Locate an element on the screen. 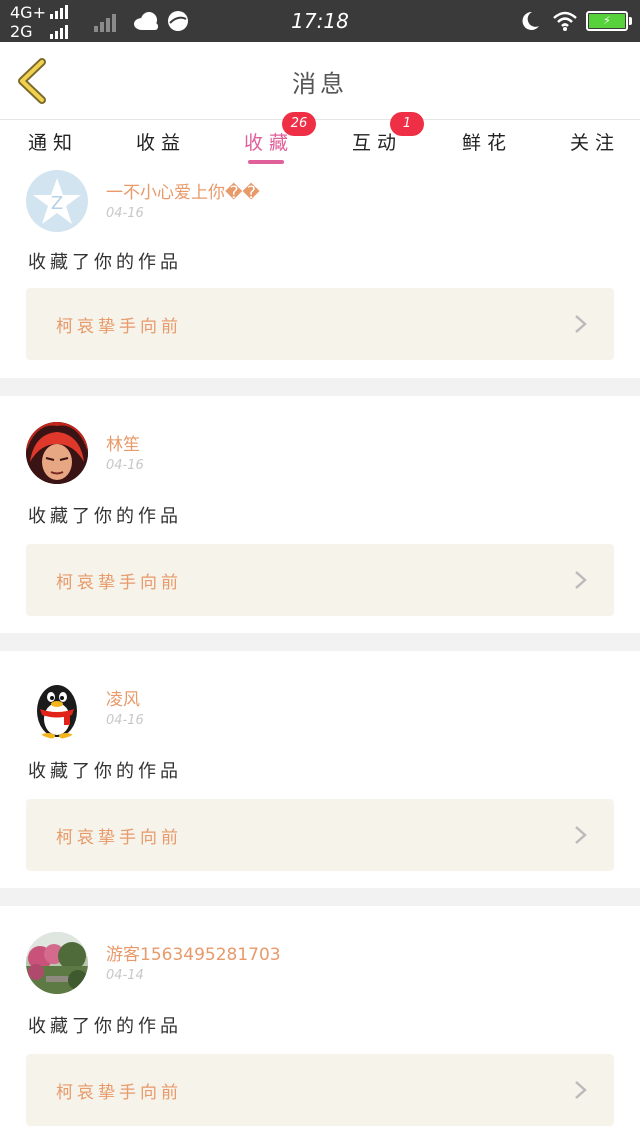 Image resolution: width=640 pixels, height=1138 pixels. qq-penguin-icon is located at coordinates (57, 712).